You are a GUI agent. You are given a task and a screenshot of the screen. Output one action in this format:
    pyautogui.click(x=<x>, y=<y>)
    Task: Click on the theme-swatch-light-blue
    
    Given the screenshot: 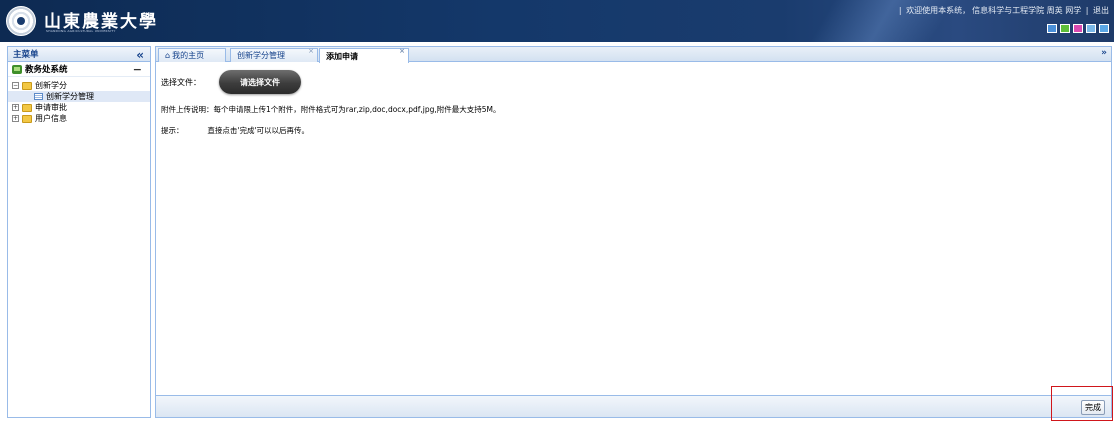 What is the action you would take?
    pyautogui.click(x=1091, y=28)
    